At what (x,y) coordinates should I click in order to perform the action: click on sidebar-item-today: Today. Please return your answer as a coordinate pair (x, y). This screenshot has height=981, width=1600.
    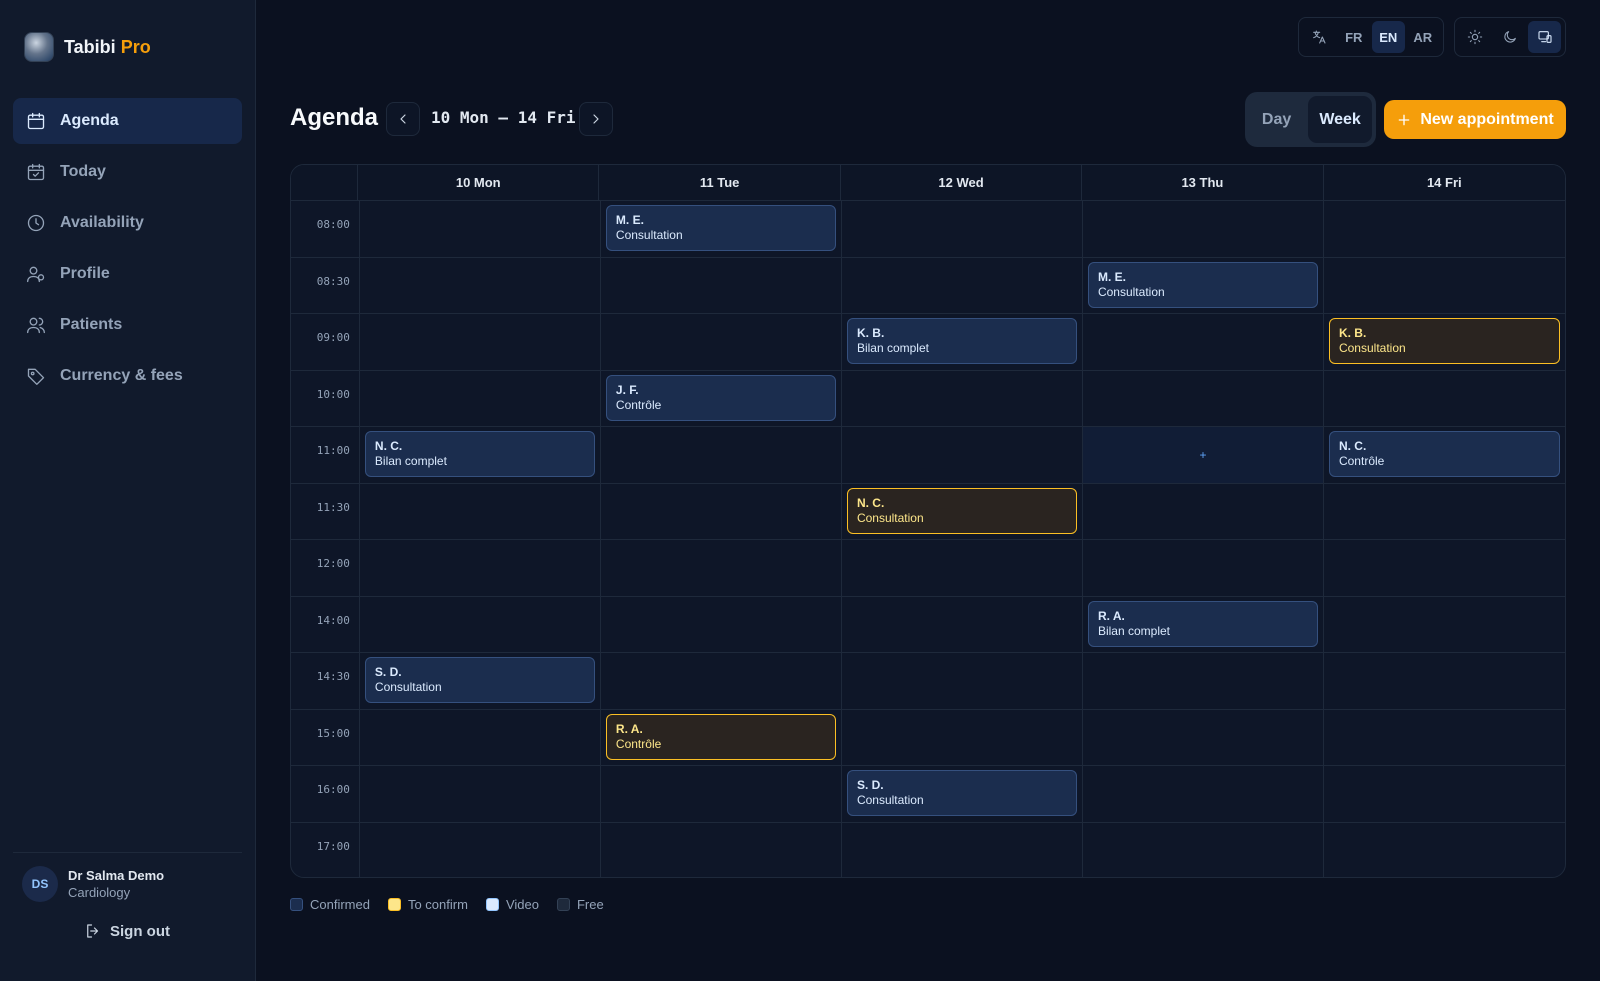
    Looking at the image, I should click on (127, 172).